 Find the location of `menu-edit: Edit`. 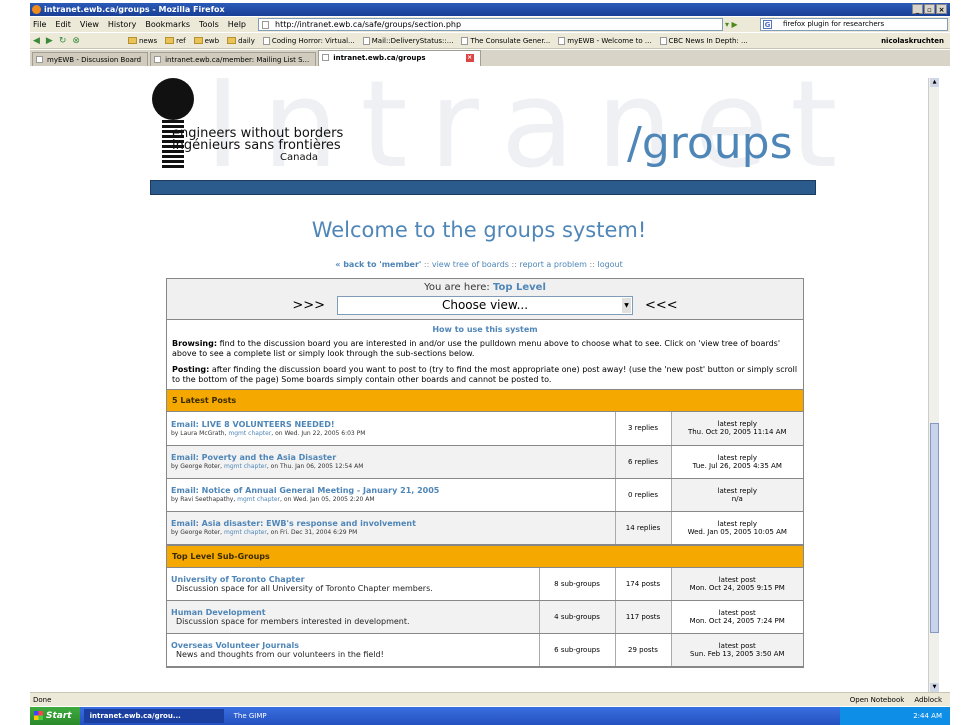

menu-edit: Edit is located at coordinates (63, 24).